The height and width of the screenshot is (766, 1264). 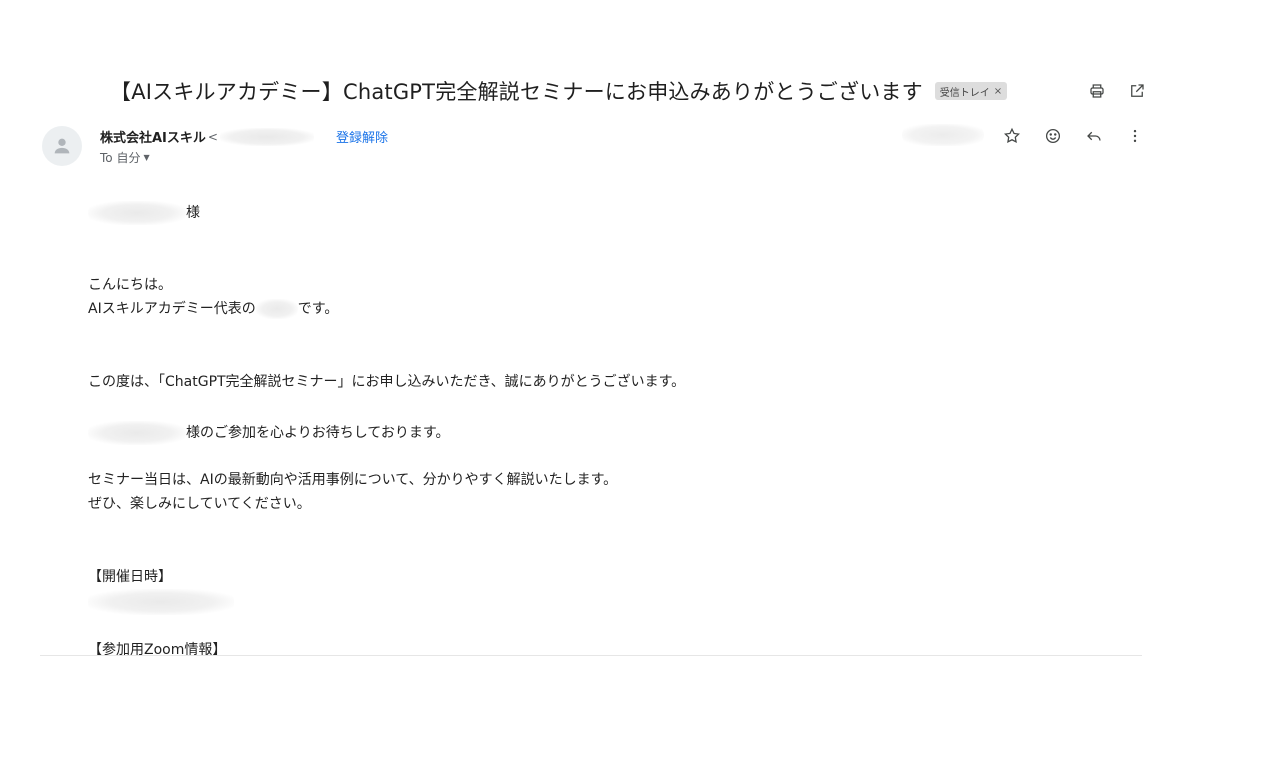 I want to click on more-vert-icon, so click(x=1135, y=136).